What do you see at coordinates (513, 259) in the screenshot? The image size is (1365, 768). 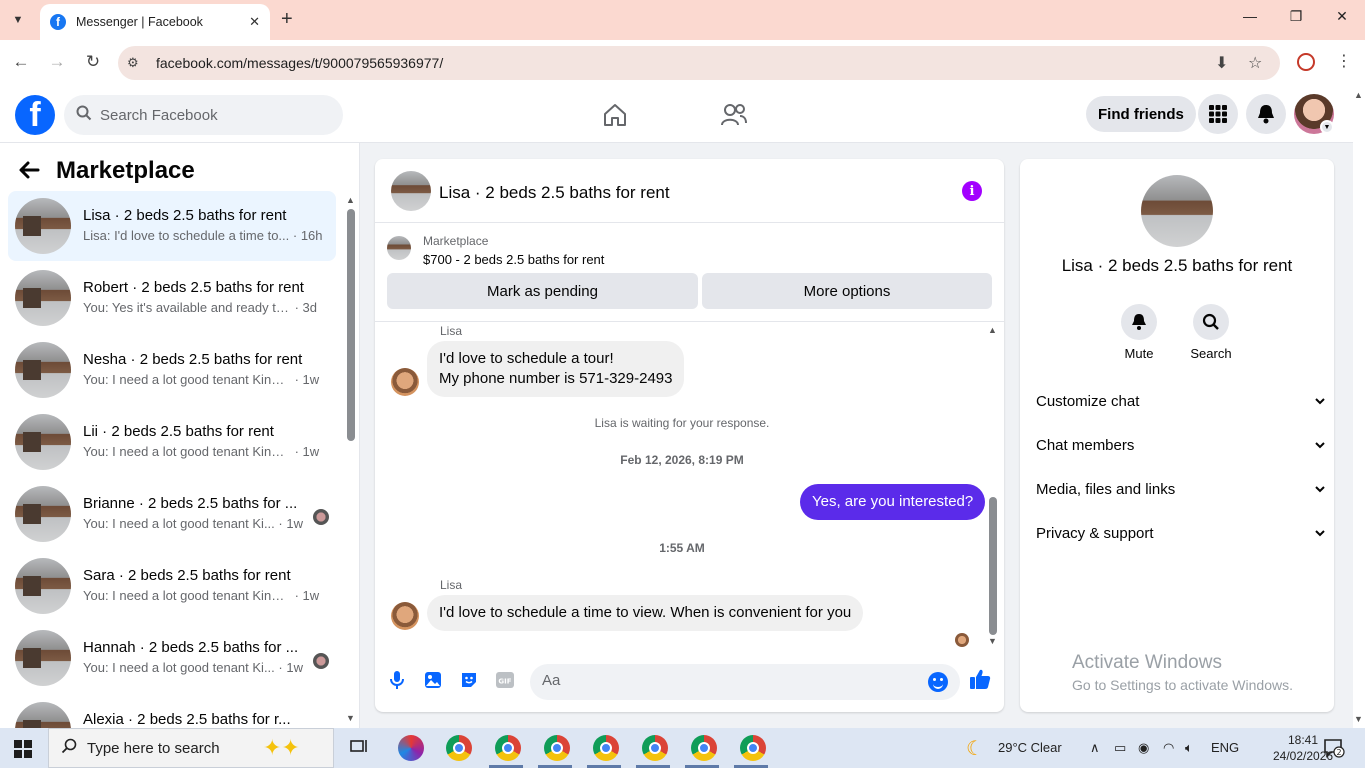 I see `listing-title: $700 - 2 beds 2.5 baths for rent` at bounding box center [513, 259].